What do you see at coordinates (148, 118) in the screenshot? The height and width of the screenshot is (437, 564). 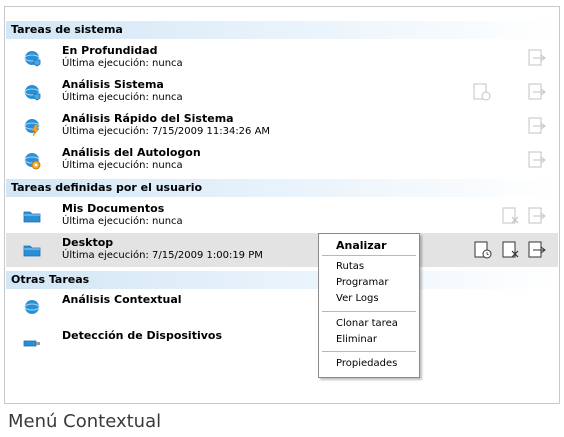 I see `task-name: Análisis Rápido del Sistema` at bounding box center [148, 118].